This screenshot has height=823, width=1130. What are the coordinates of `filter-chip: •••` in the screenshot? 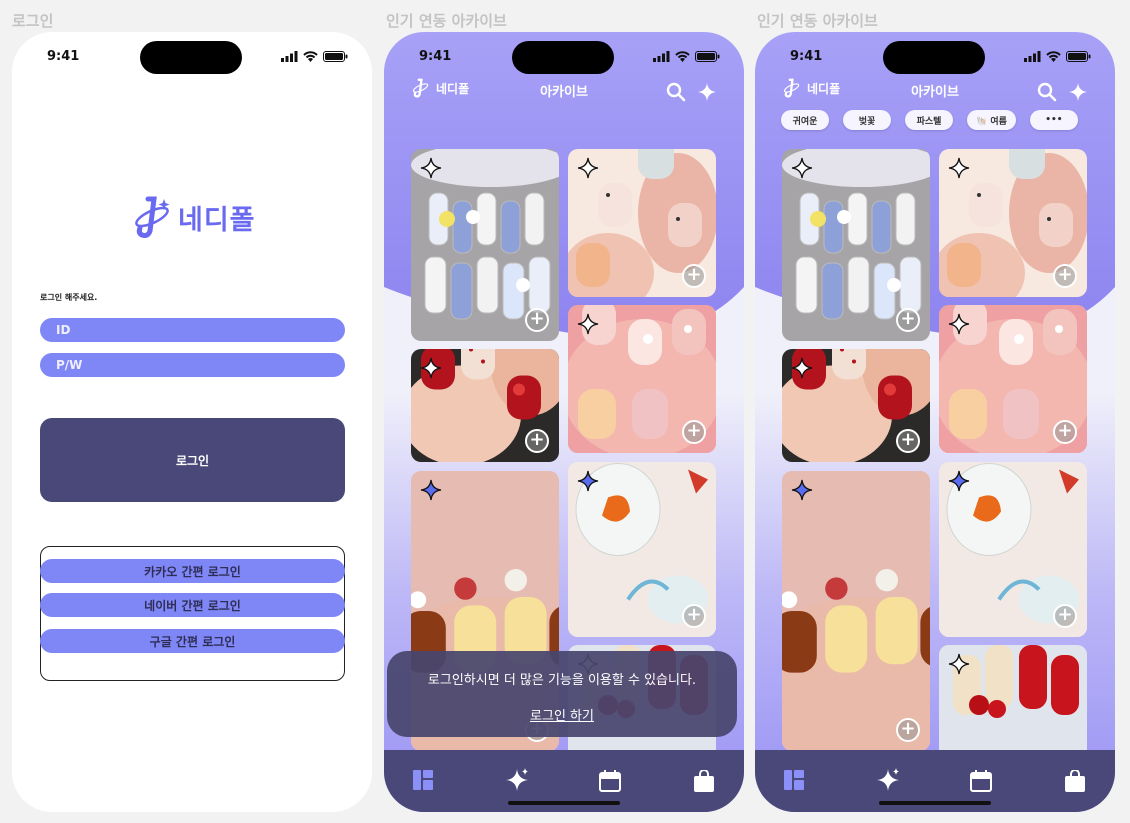 It's located at (1053, 120).